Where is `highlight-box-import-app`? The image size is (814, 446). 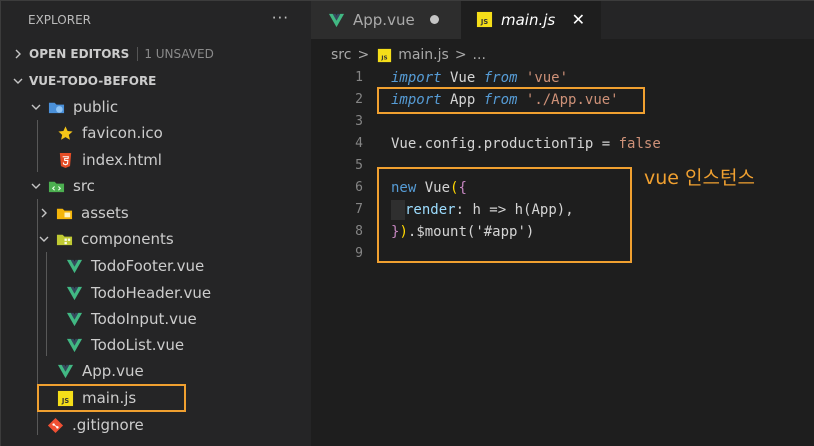
highlight-box-import-app is located at coordinates (511, 100).